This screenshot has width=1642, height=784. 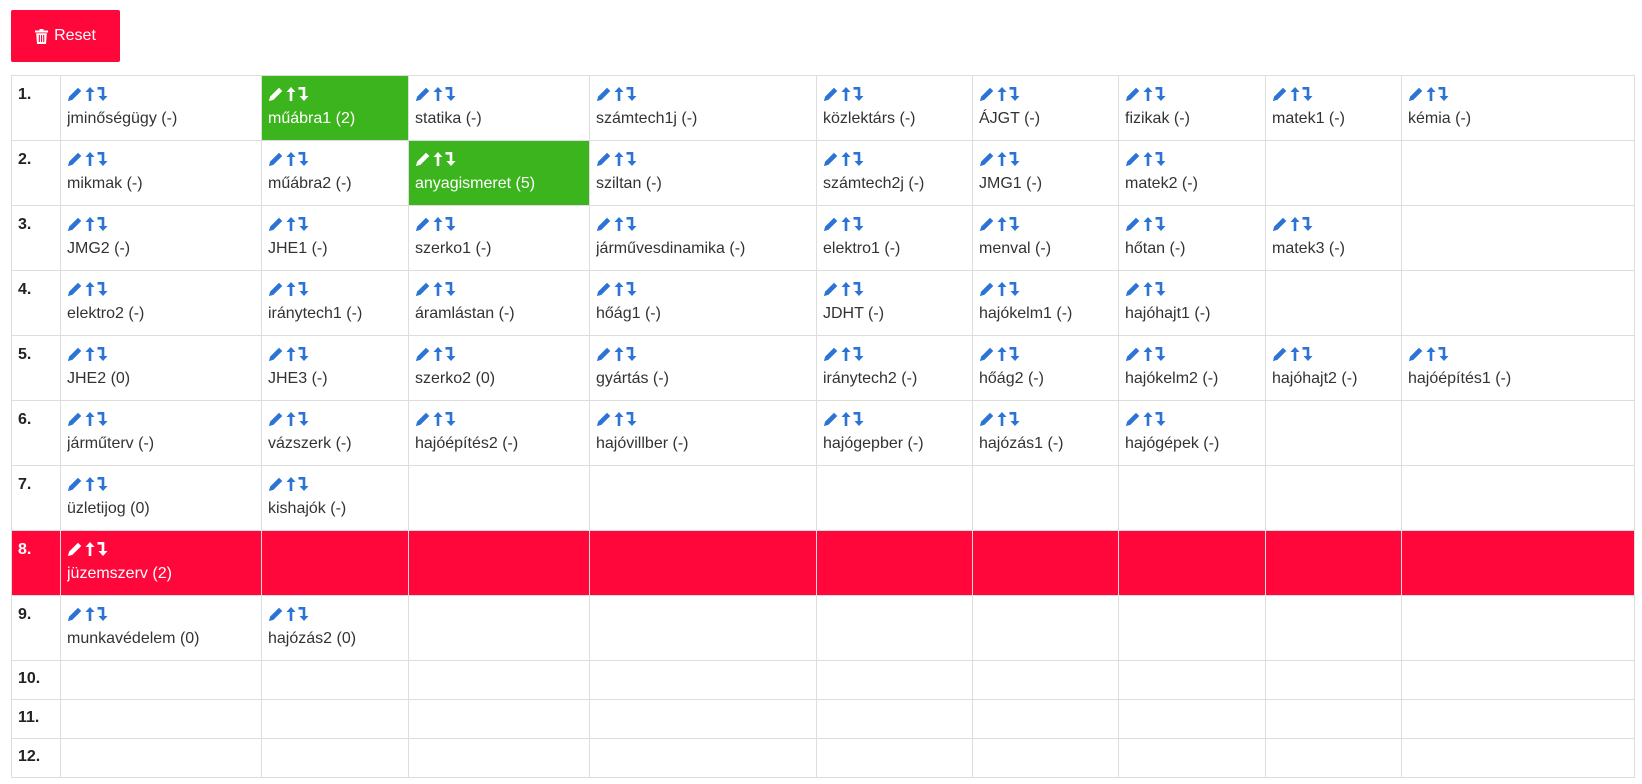 What do you see at coordinates (1192, 303) in the screenshot?
I see `subject-cell: hajóhajt1 (-)` at bounding box center [1192, 303].